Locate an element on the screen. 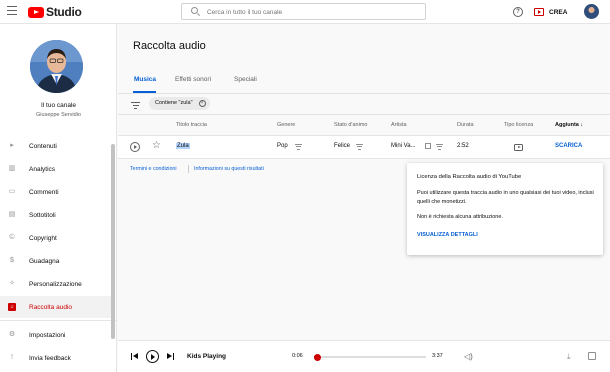  content-icon: ▸ is located at coordinates (12, 145).